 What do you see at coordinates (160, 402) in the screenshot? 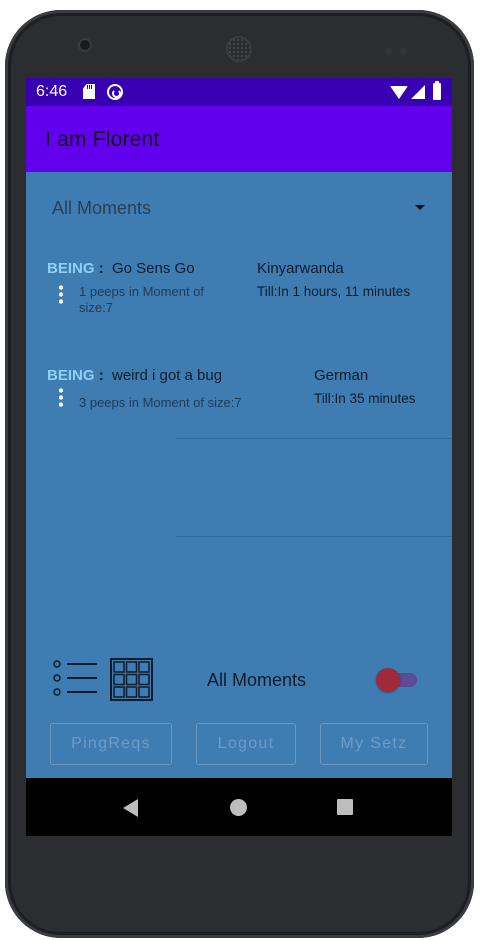
I see `moment-peeps: 3 peeps in Moment of size:7` at bounding box center [160, 402].